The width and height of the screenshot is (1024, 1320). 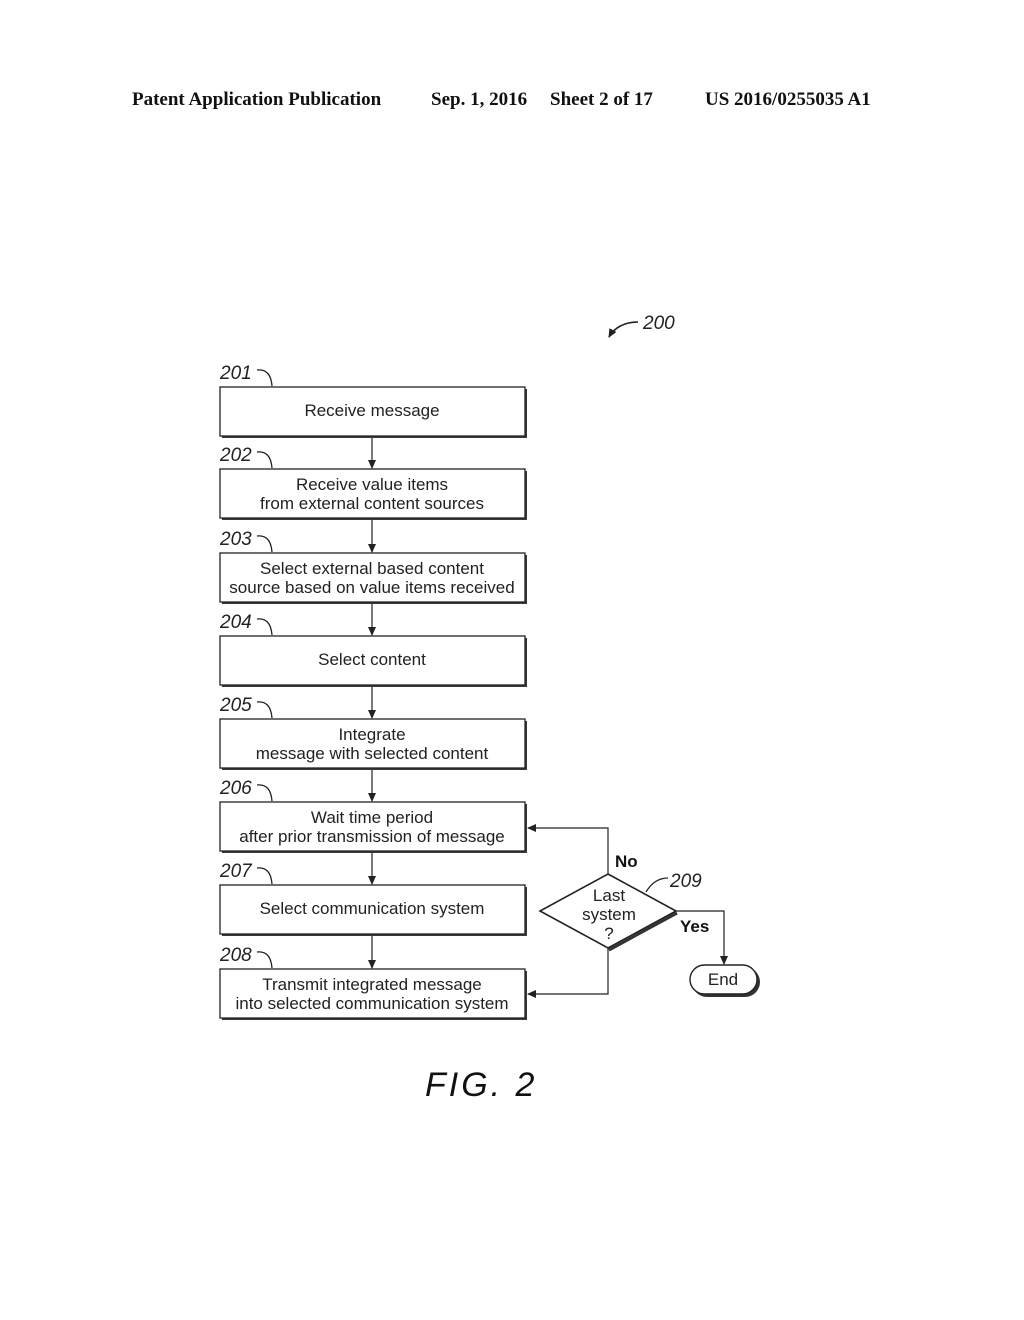 What do you see at coordinates (371, 587) in the screenshot?
I see `step-text-line: source based on value items received` at bounding box center [371, 587].